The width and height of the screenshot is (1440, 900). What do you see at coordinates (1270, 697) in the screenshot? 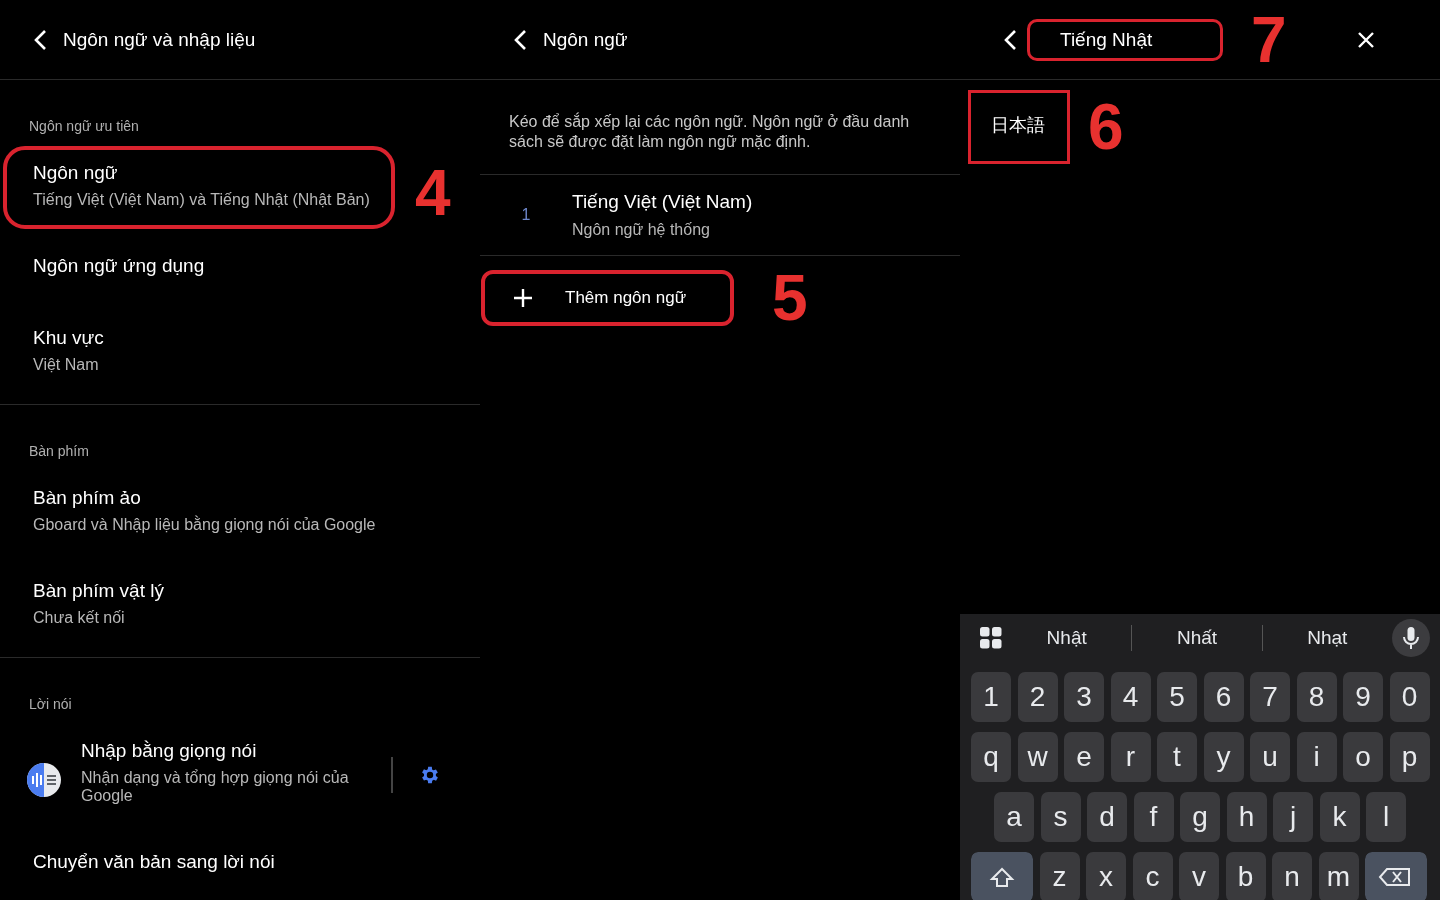
I see `keyboard-key: 7` at bounding box center [1270, 697].